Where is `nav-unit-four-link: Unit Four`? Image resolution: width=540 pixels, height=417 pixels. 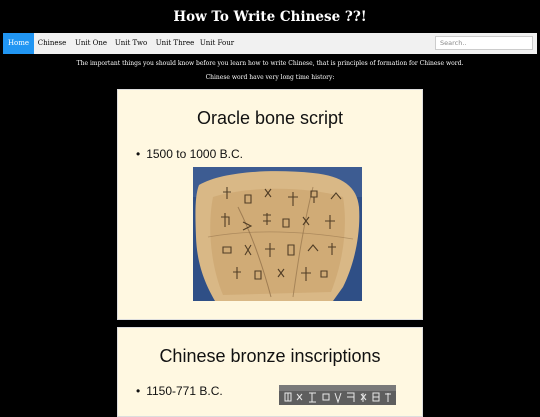
nav-unit-four-link: Unit Four is located at coordinates (217, 43).